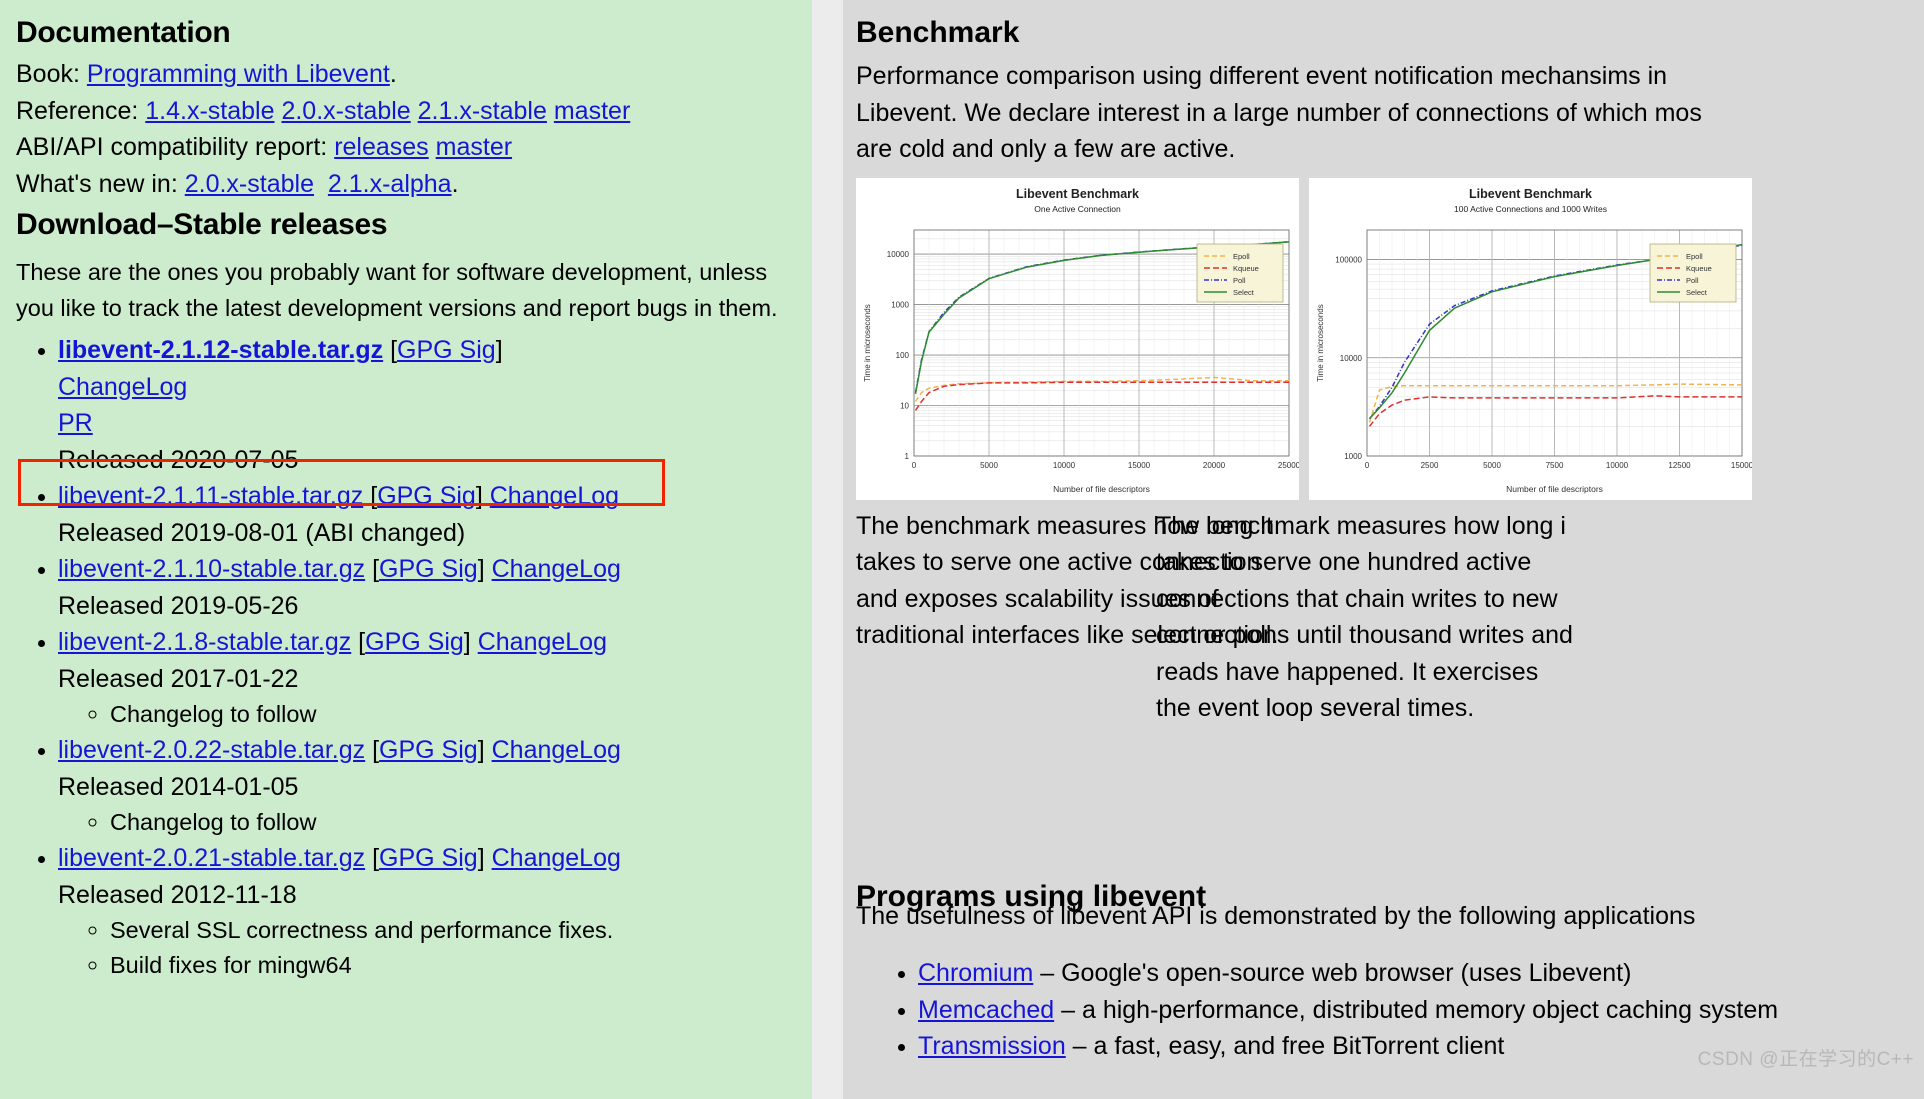 This screenshot has height=1099, width=1924. I want to click on svg-text:100 Active Connections and 100: 100 Active Connections and 1000 Writes, so click(1530, 209).